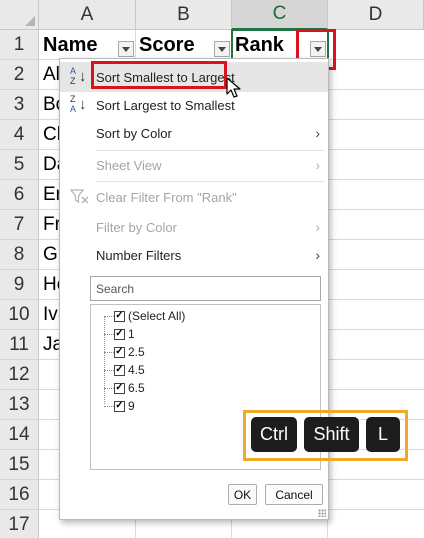  I want to click on filter-value-label: 4.5, so click(136, 370).